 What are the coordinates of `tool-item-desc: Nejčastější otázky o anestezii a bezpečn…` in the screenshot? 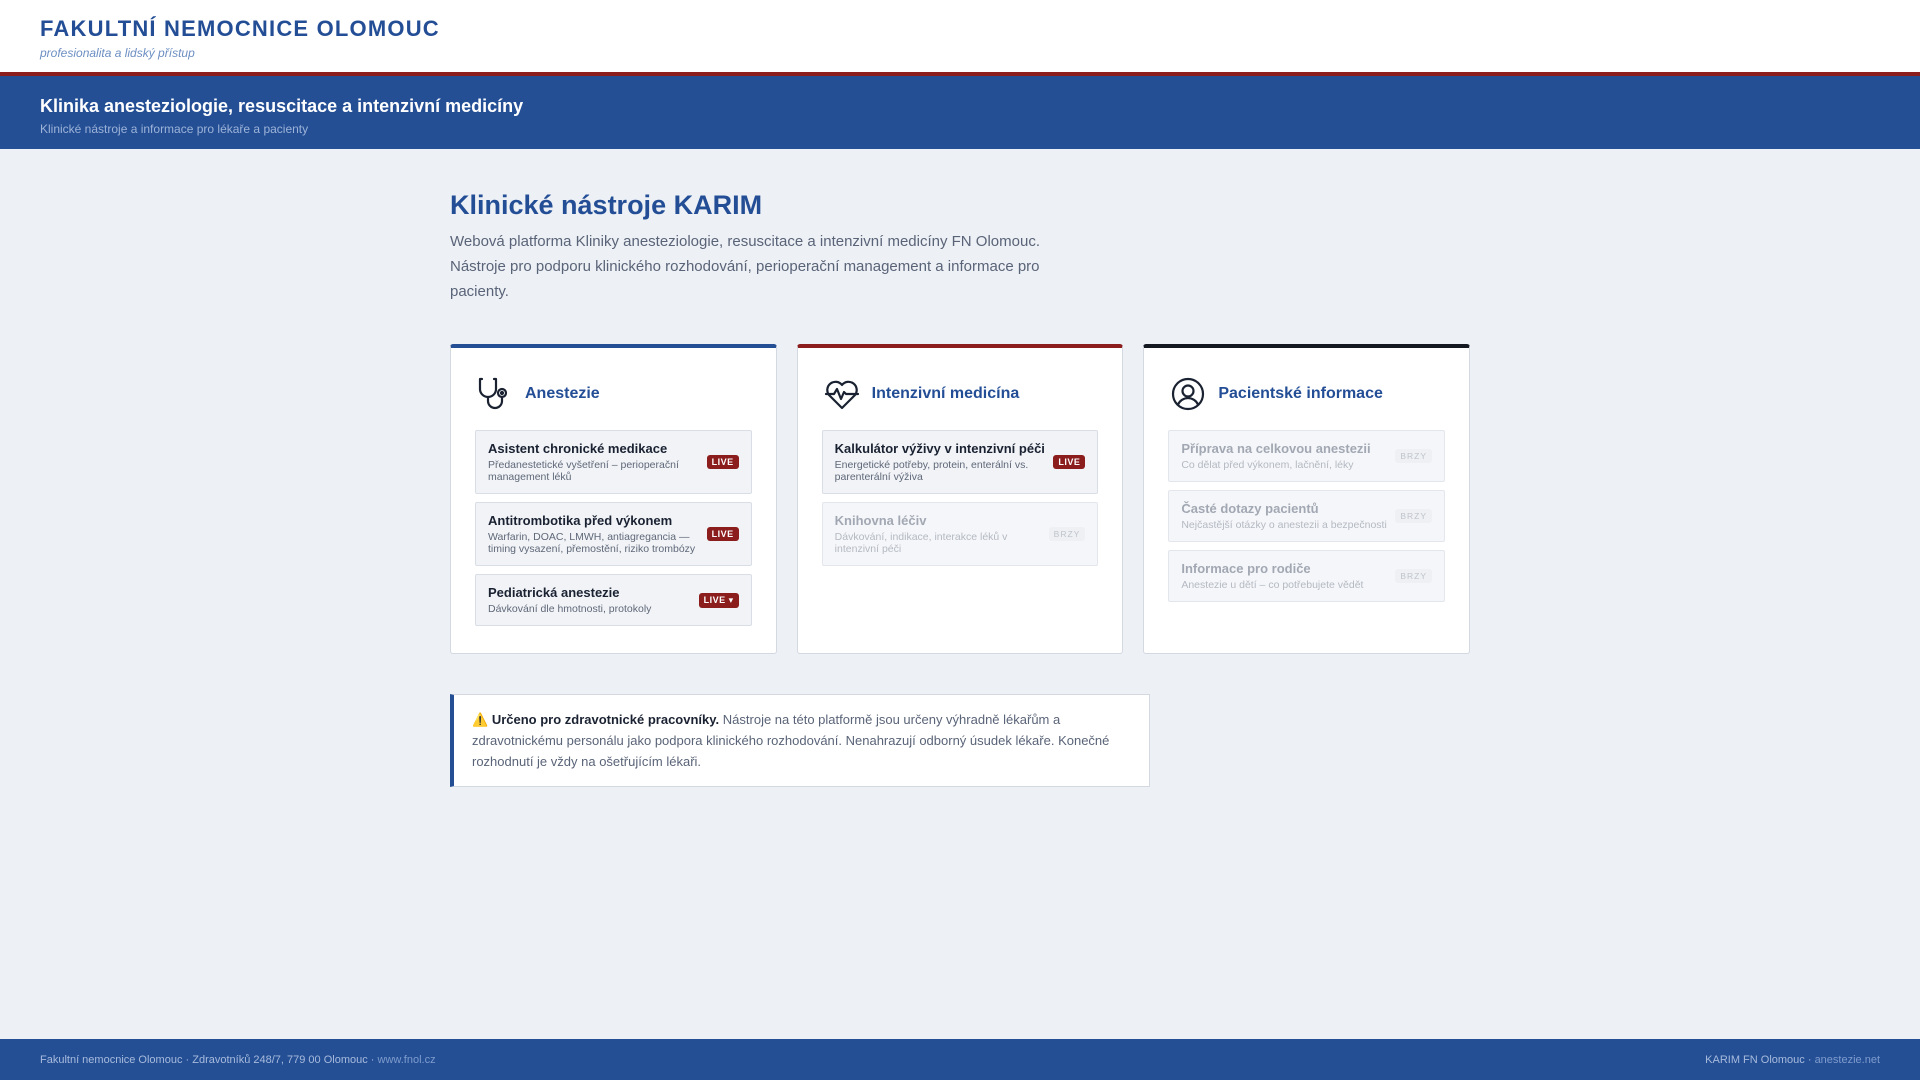 It's located at (1284, 525).